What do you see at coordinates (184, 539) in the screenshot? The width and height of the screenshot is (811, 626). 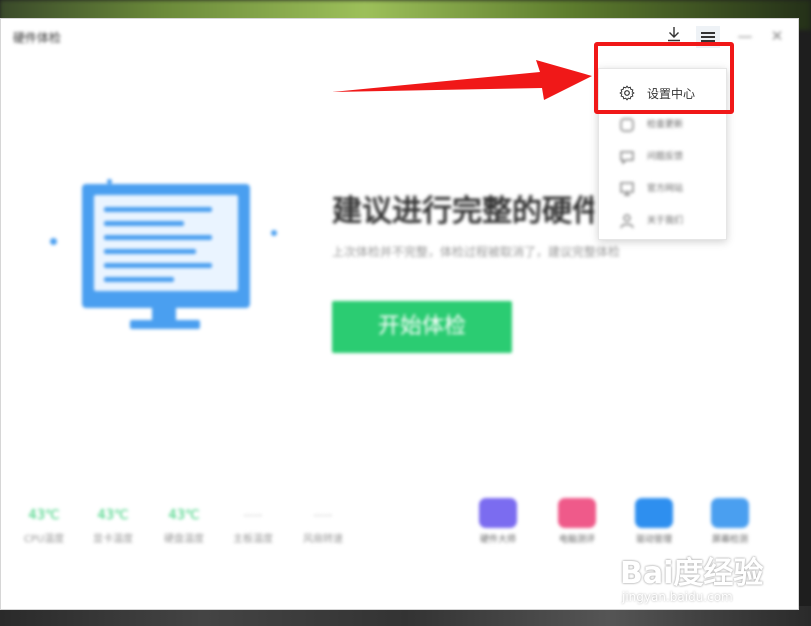 I see `stat-label: 硬盘温度` at bounding box center [184, 539].